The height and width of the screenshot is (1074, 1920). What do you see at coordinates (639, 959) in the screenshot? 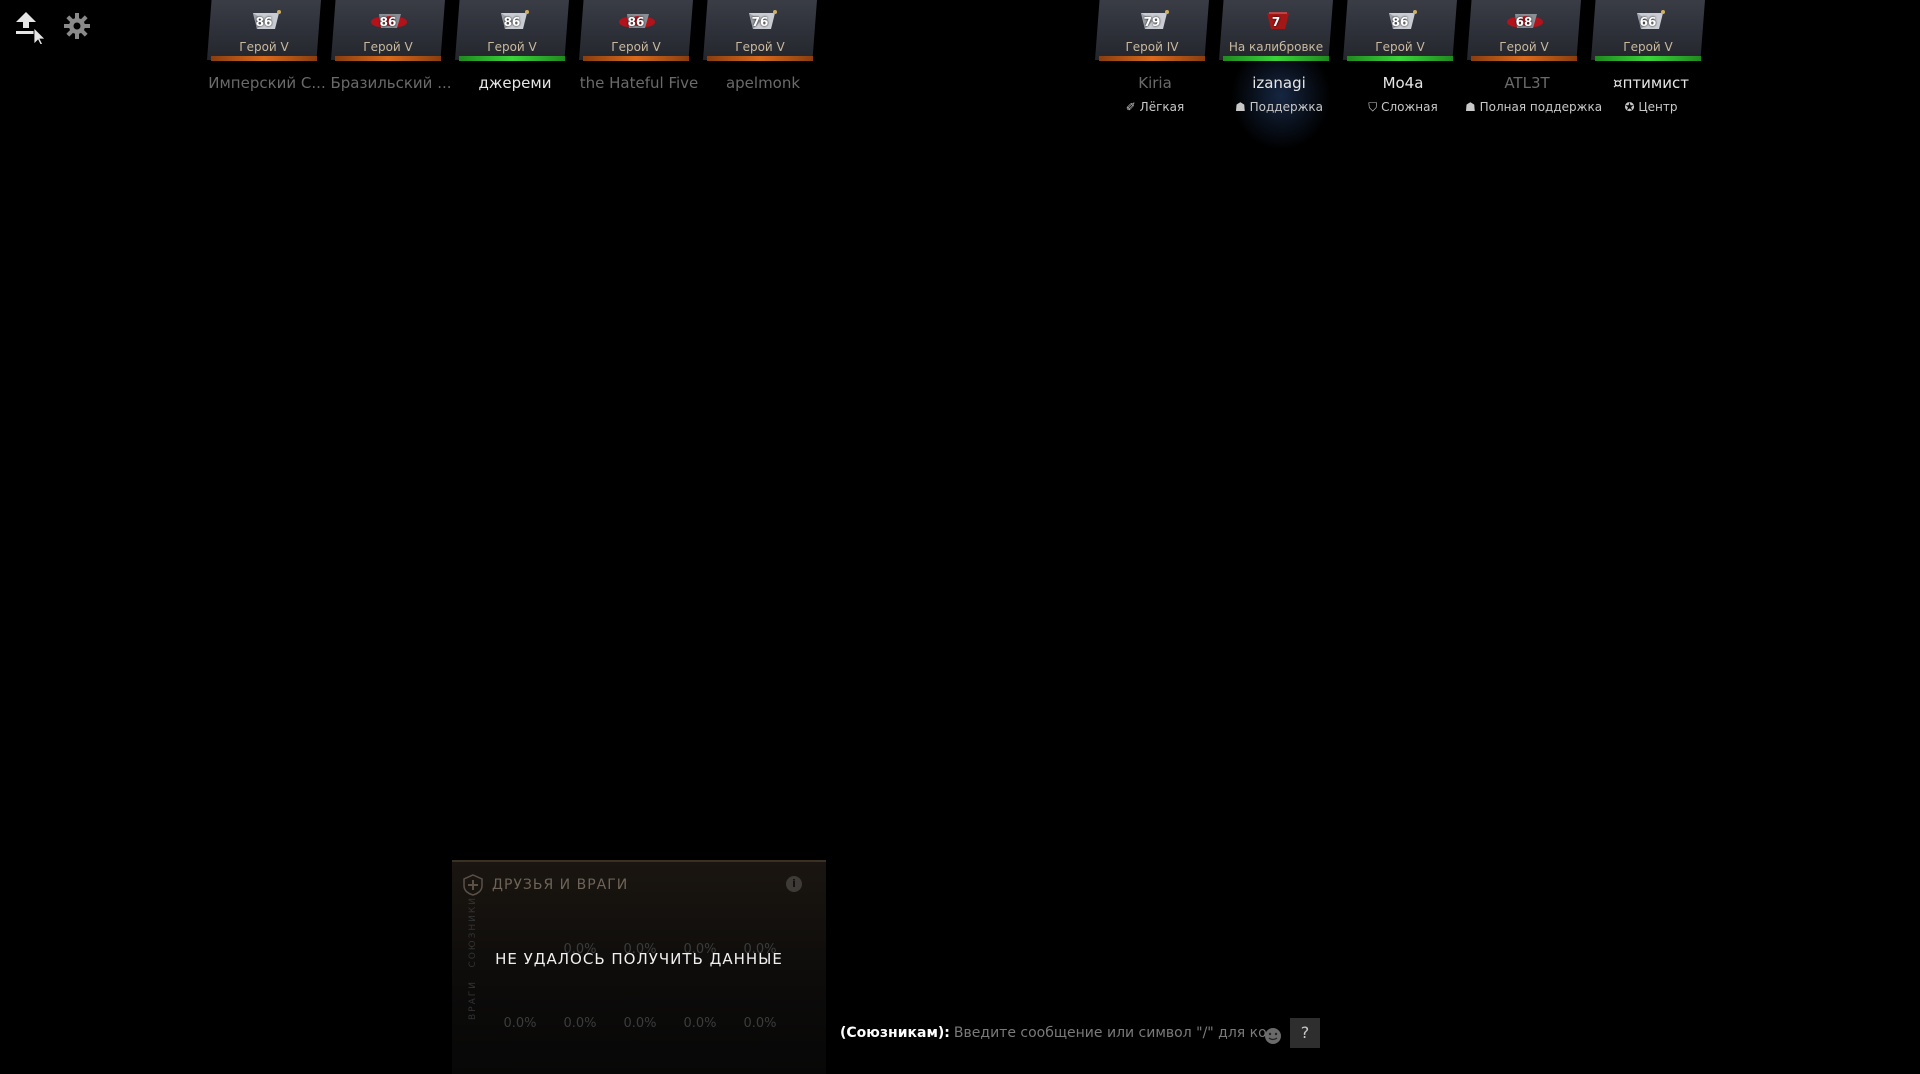
I see `error-message: НЕ УДАЛОСЬ ПОЛУЧИТЬ ДАННЫЕ` at bounding box center [639, 959].